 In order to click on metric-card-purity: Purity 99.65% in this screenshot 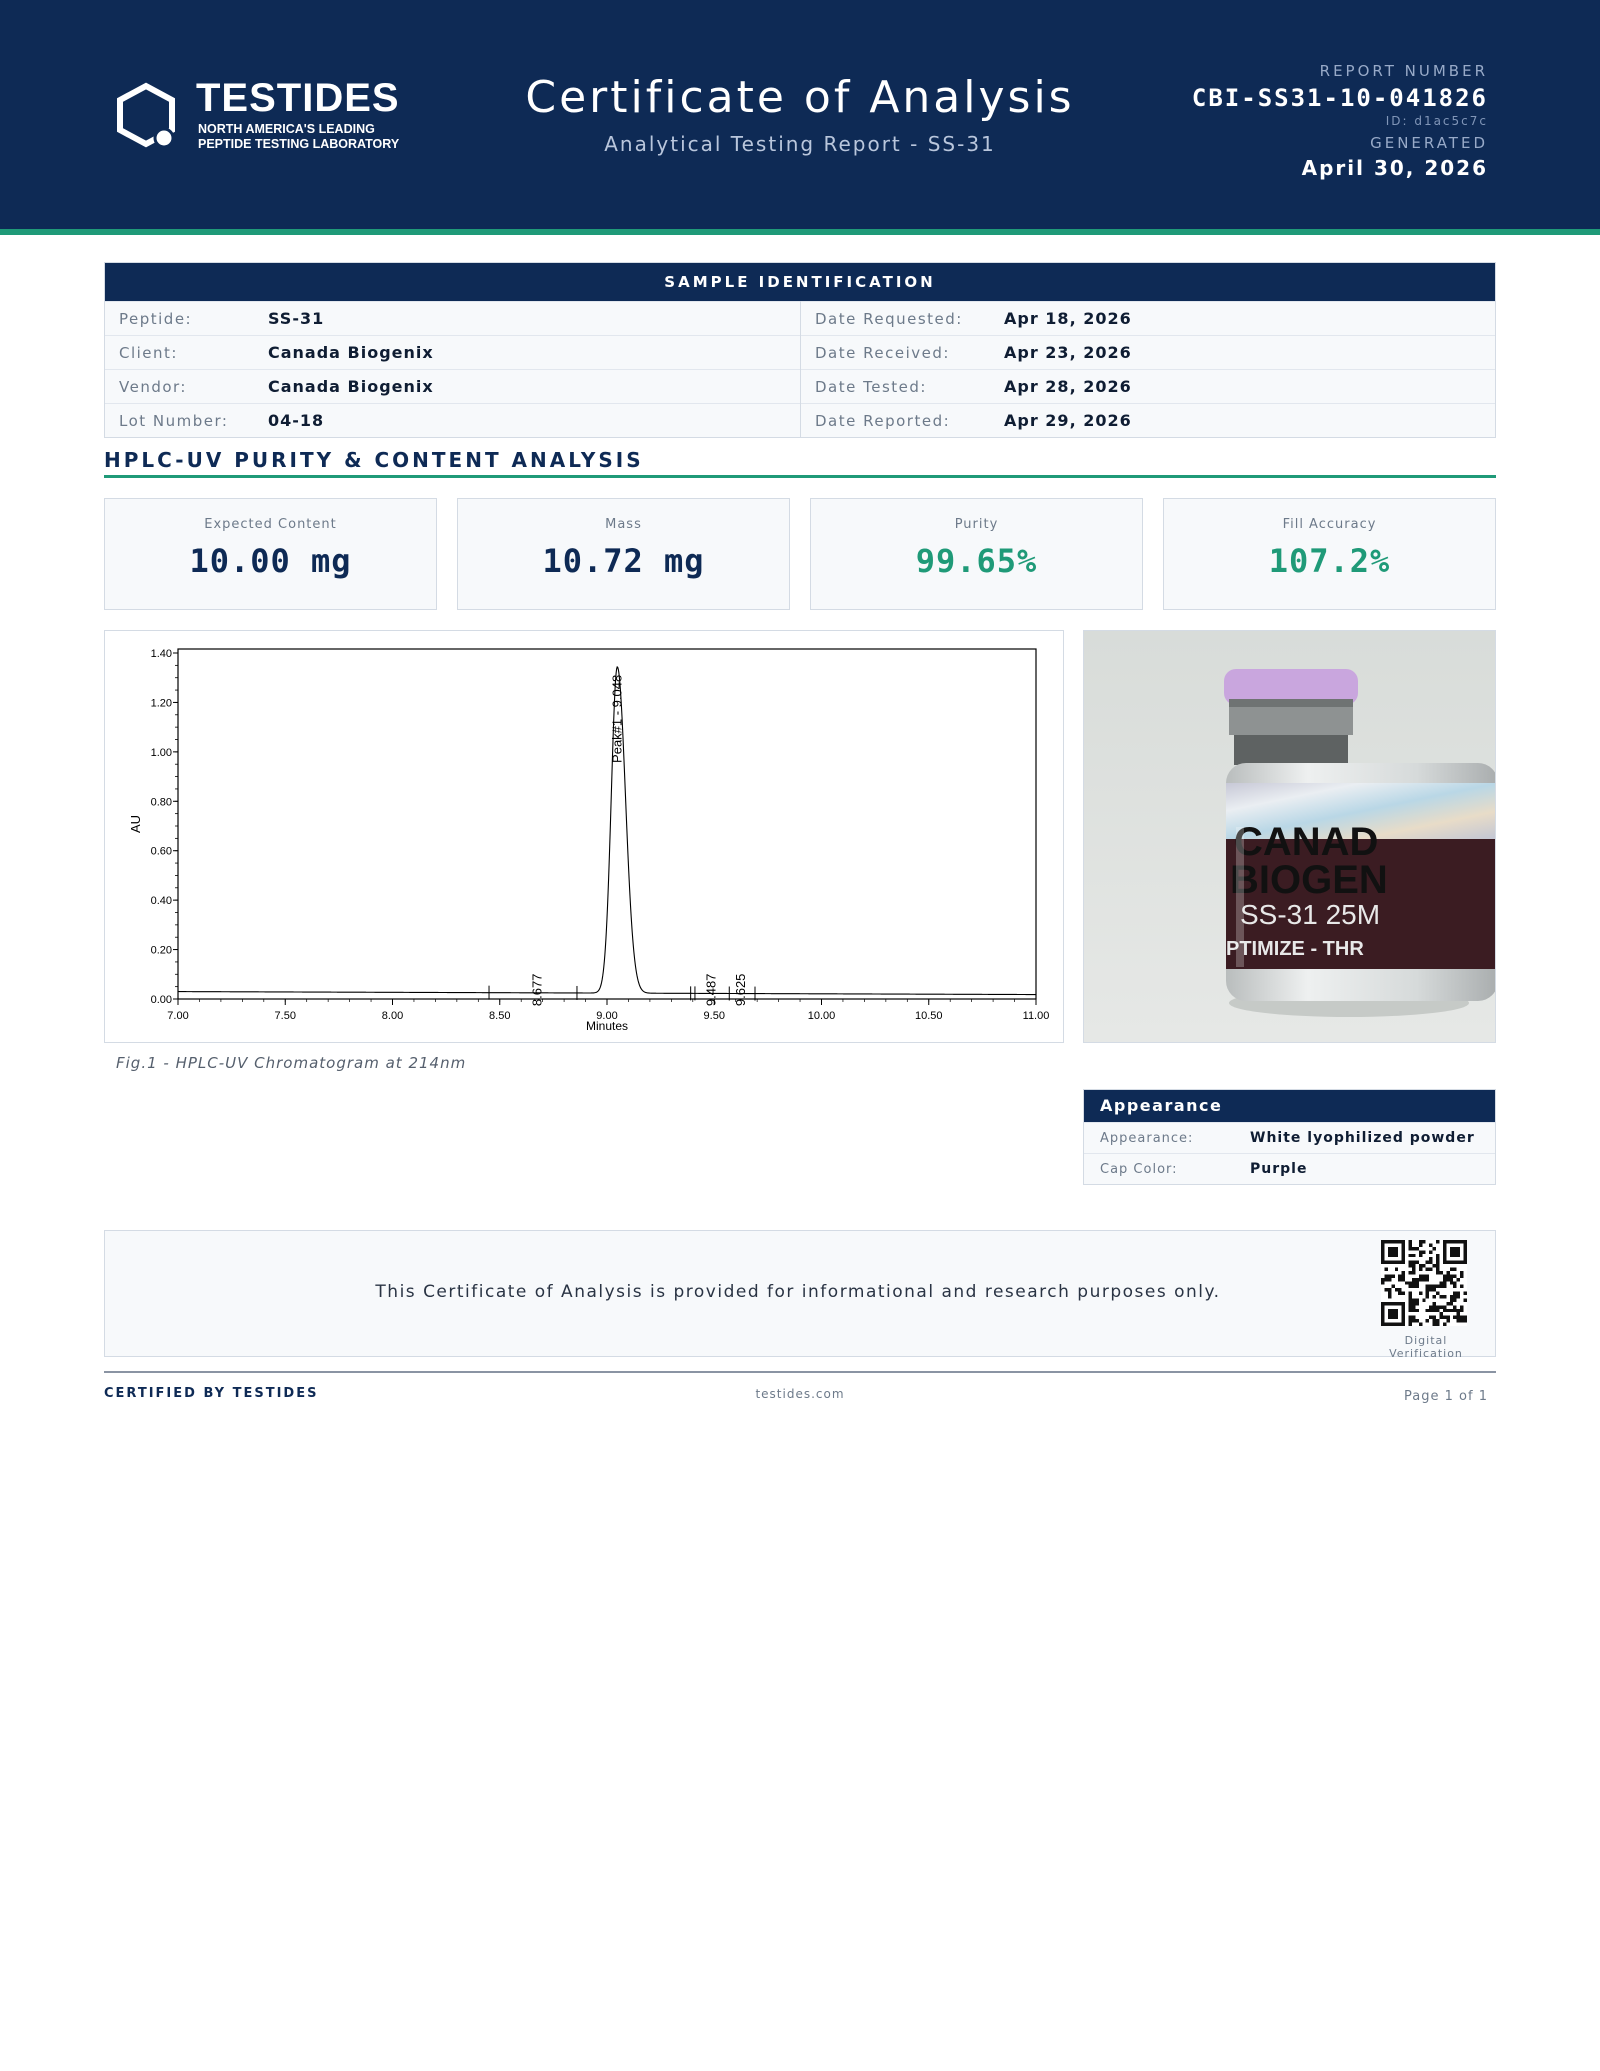, I will do `click(976, 554)`.